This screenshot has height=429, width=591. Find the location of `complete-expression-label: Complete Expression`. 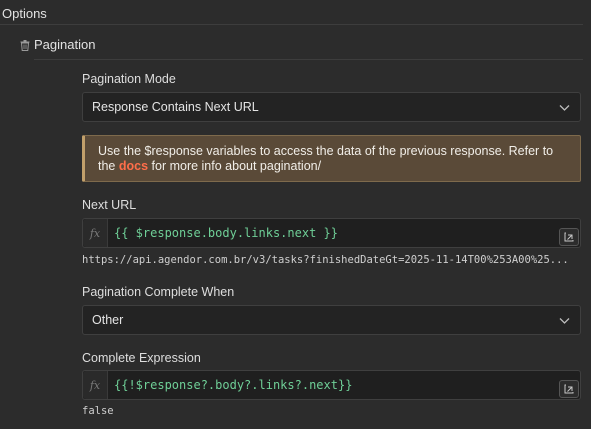

complete-expression-label: Complete Expression is located at coordinates (141, 358).